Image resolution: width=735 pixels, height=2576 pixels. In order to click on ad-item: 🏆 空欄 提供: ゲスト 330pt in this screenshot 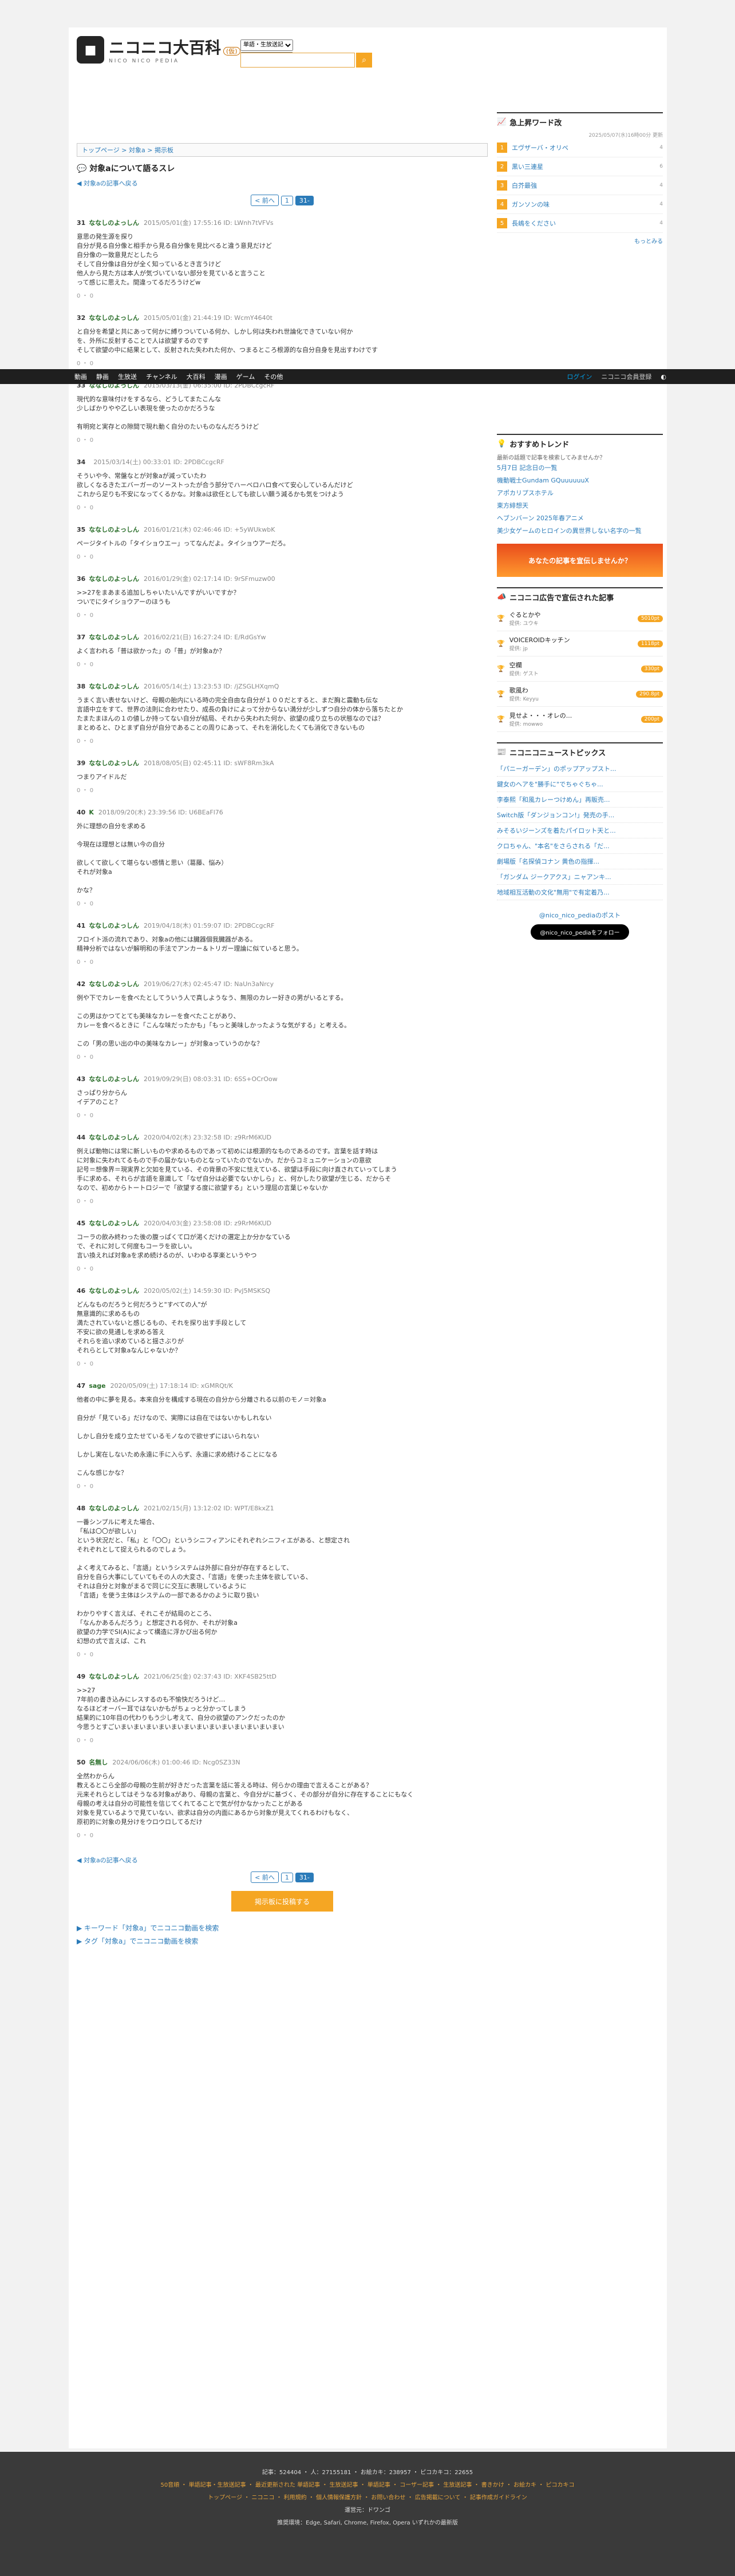, I will do `click(580, 669)`.